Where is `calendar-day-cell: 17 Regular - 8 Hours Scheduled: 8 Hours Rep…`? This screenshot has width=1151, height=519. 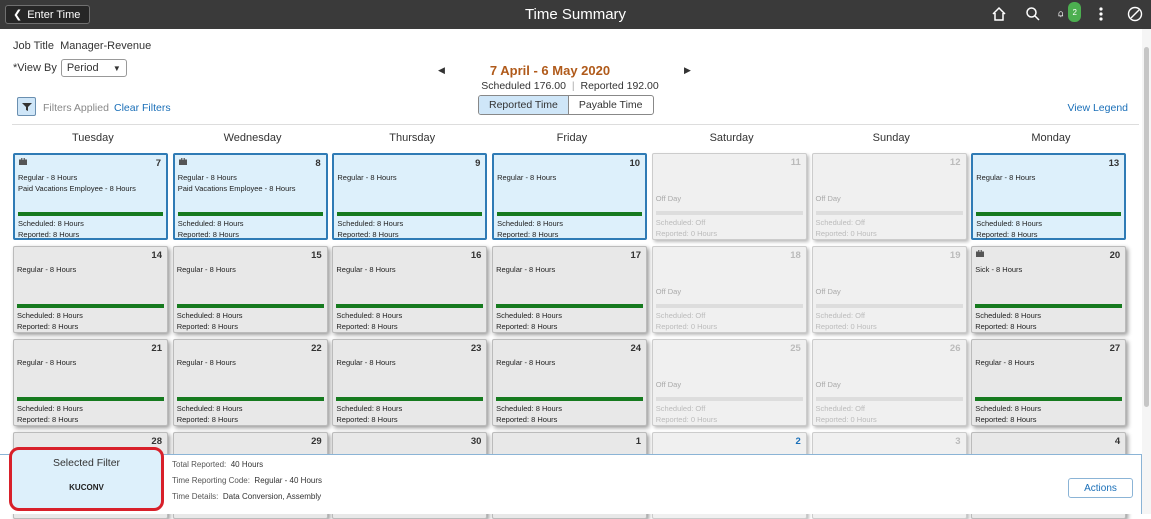 calendar-day-cell: 17 Regular - 8 Hours Scheduled: 8 Hours Rep… is located at coordinates (570, 289).